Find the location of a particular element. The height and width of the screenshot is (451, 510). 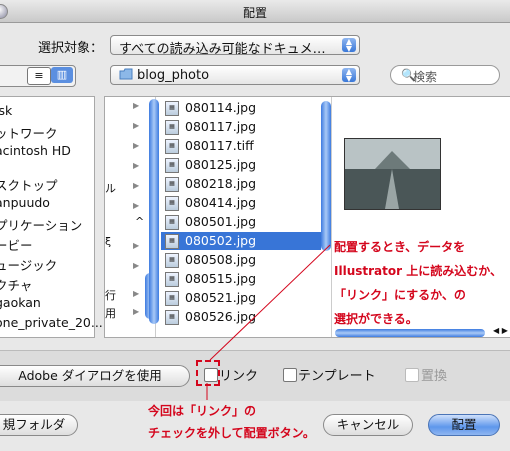

preview-annotation-line3: 「リンク」にするか、の is located at coordinates (400, 295).